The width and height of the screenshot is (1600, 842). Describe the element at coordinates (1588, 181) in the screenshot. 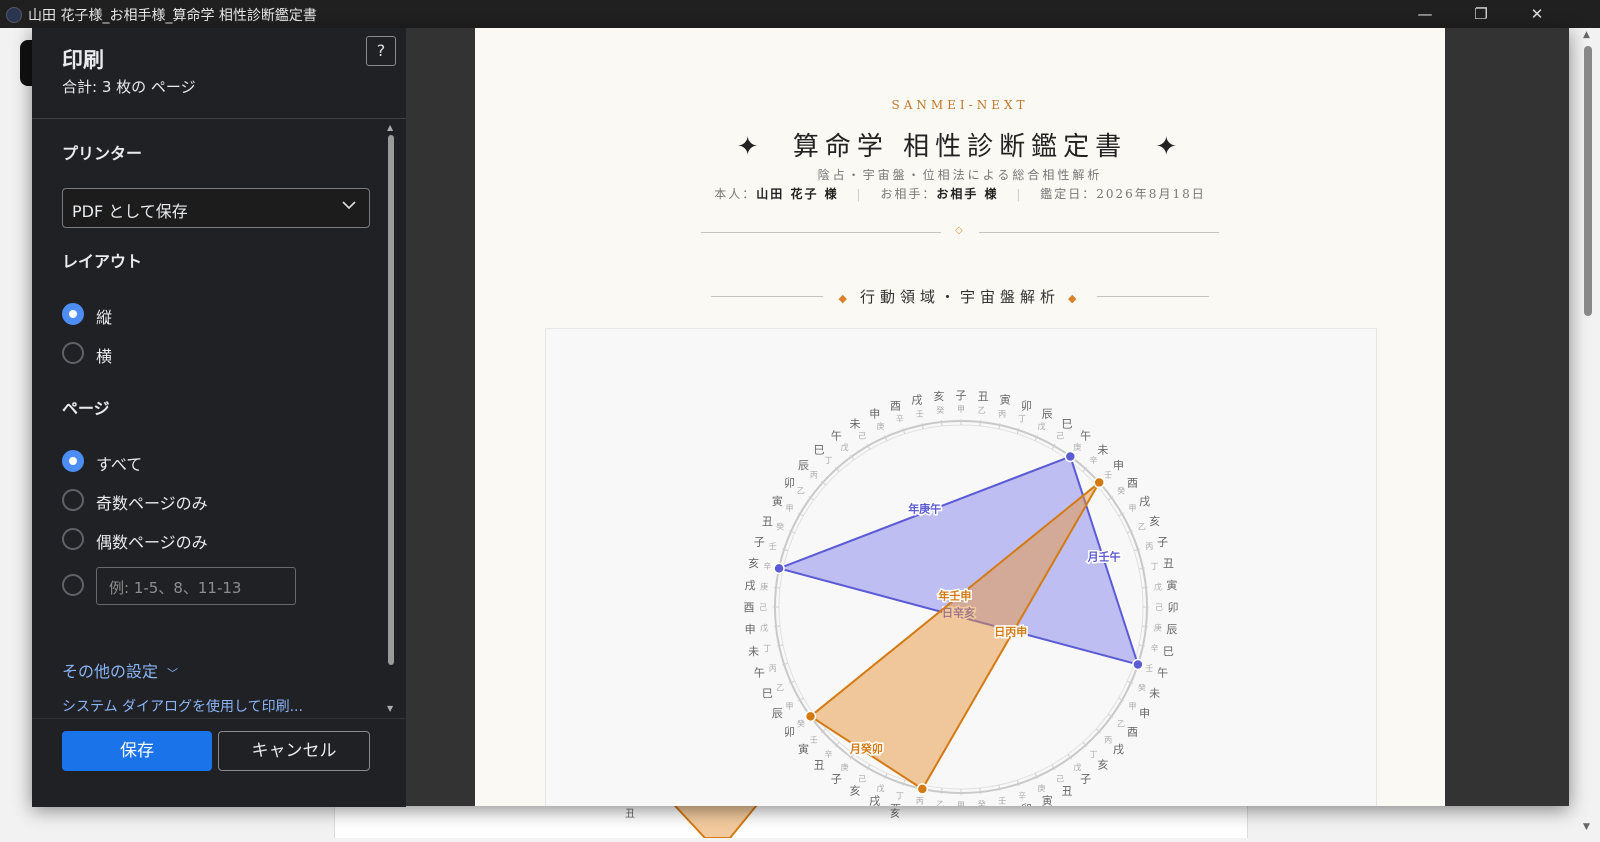

I see `window-scroll-thumb` at that location.